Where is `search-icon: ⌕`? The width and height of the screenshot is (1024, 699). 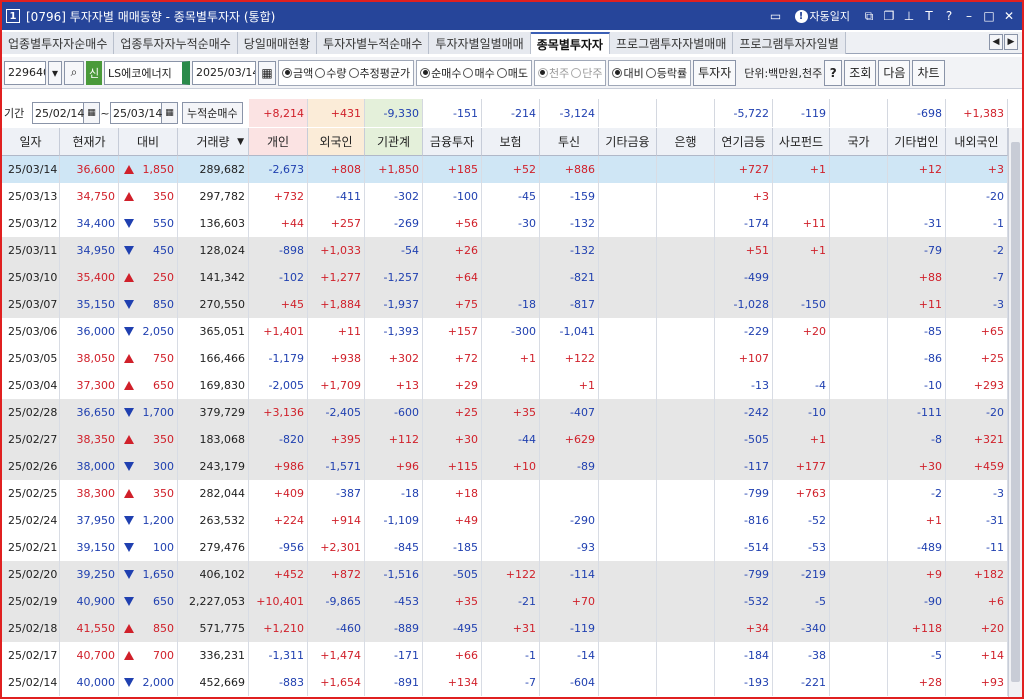 search-icon: ⌕ is located at coordinates (74, 72).